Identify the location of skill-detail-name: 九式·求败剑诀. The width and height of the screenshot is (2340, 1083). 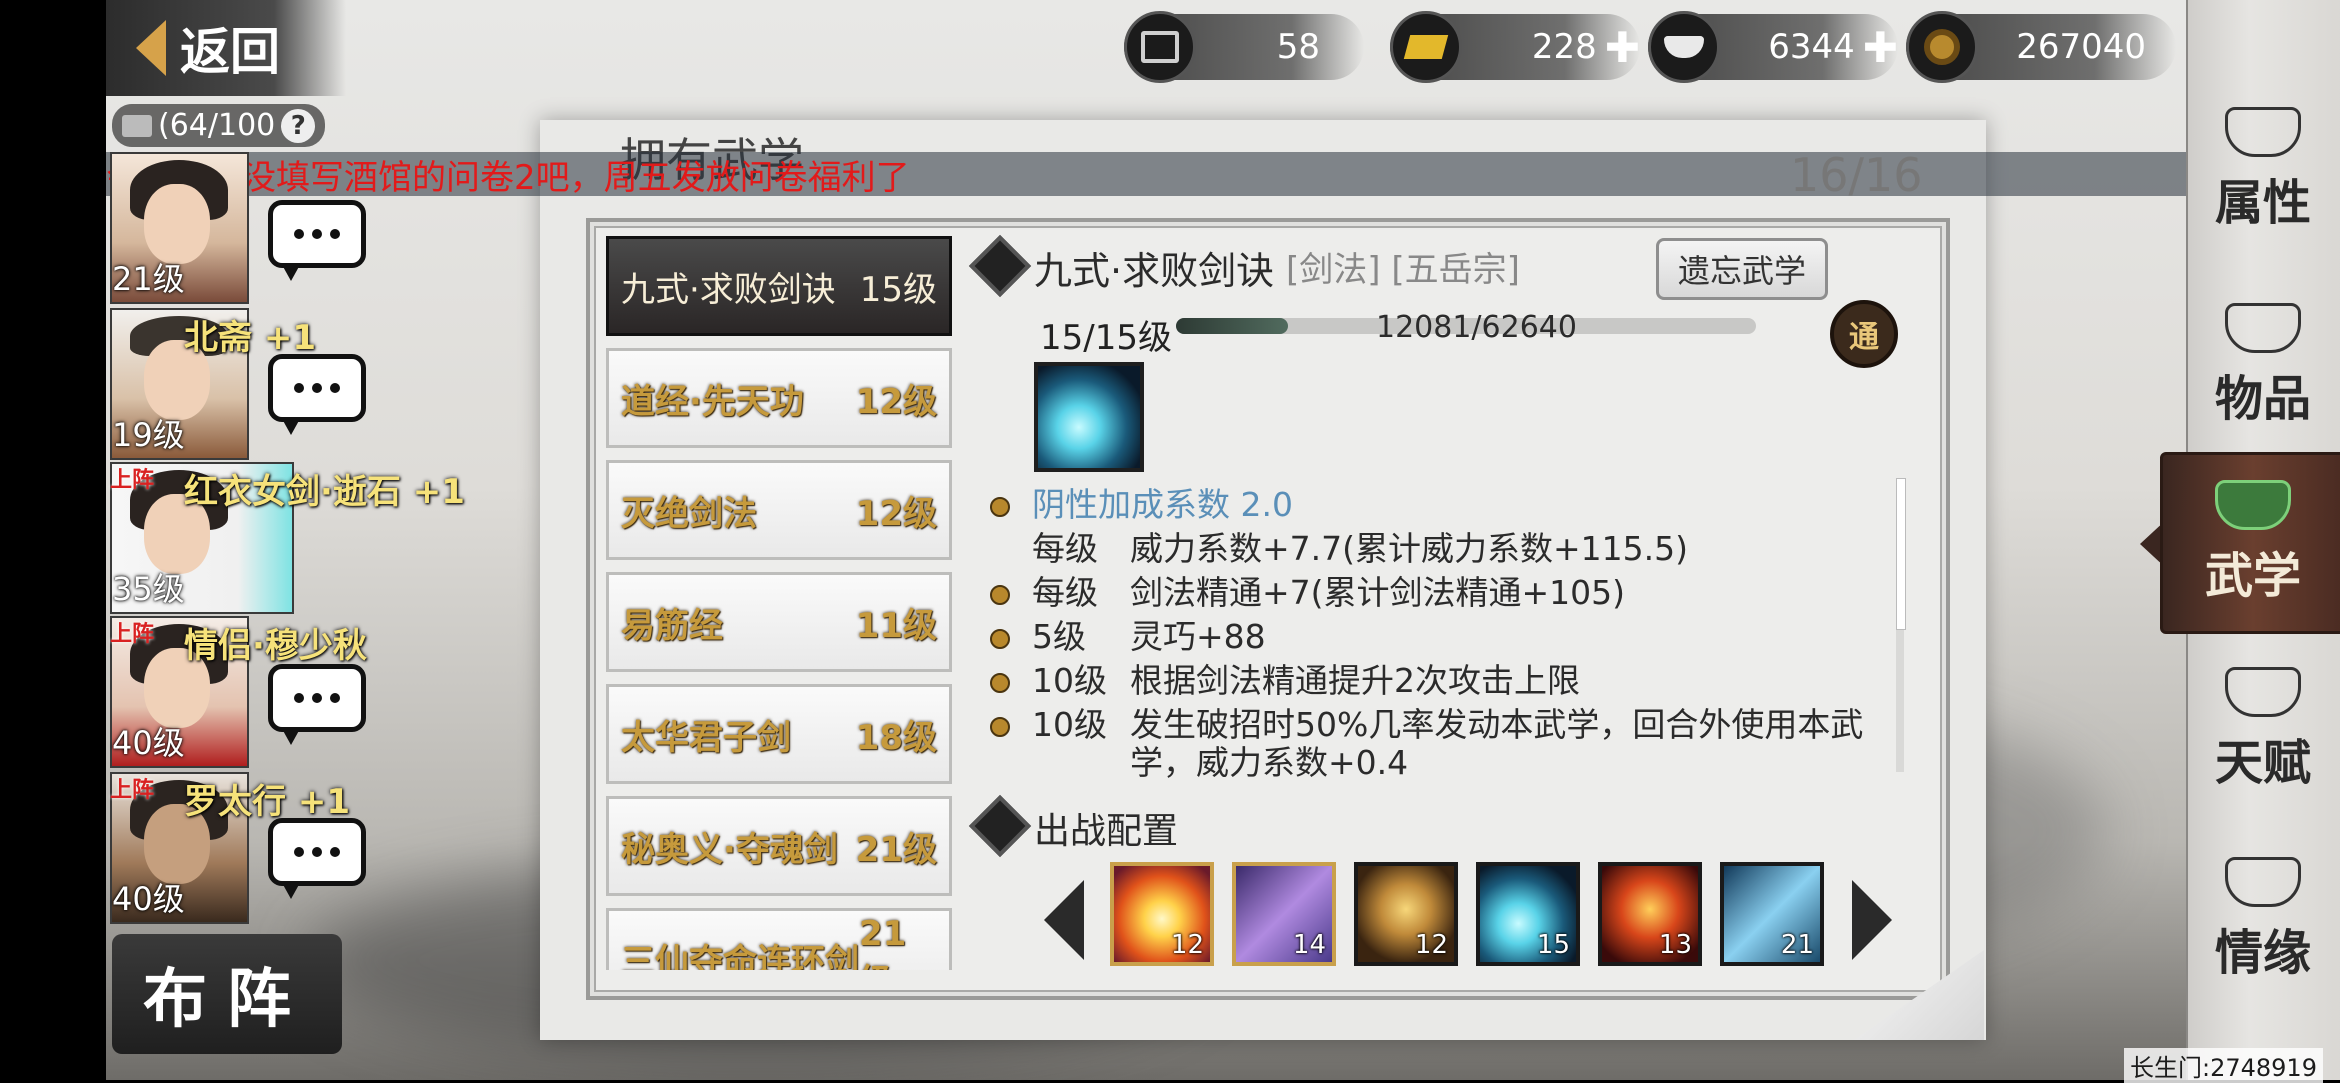
(1154, 271).